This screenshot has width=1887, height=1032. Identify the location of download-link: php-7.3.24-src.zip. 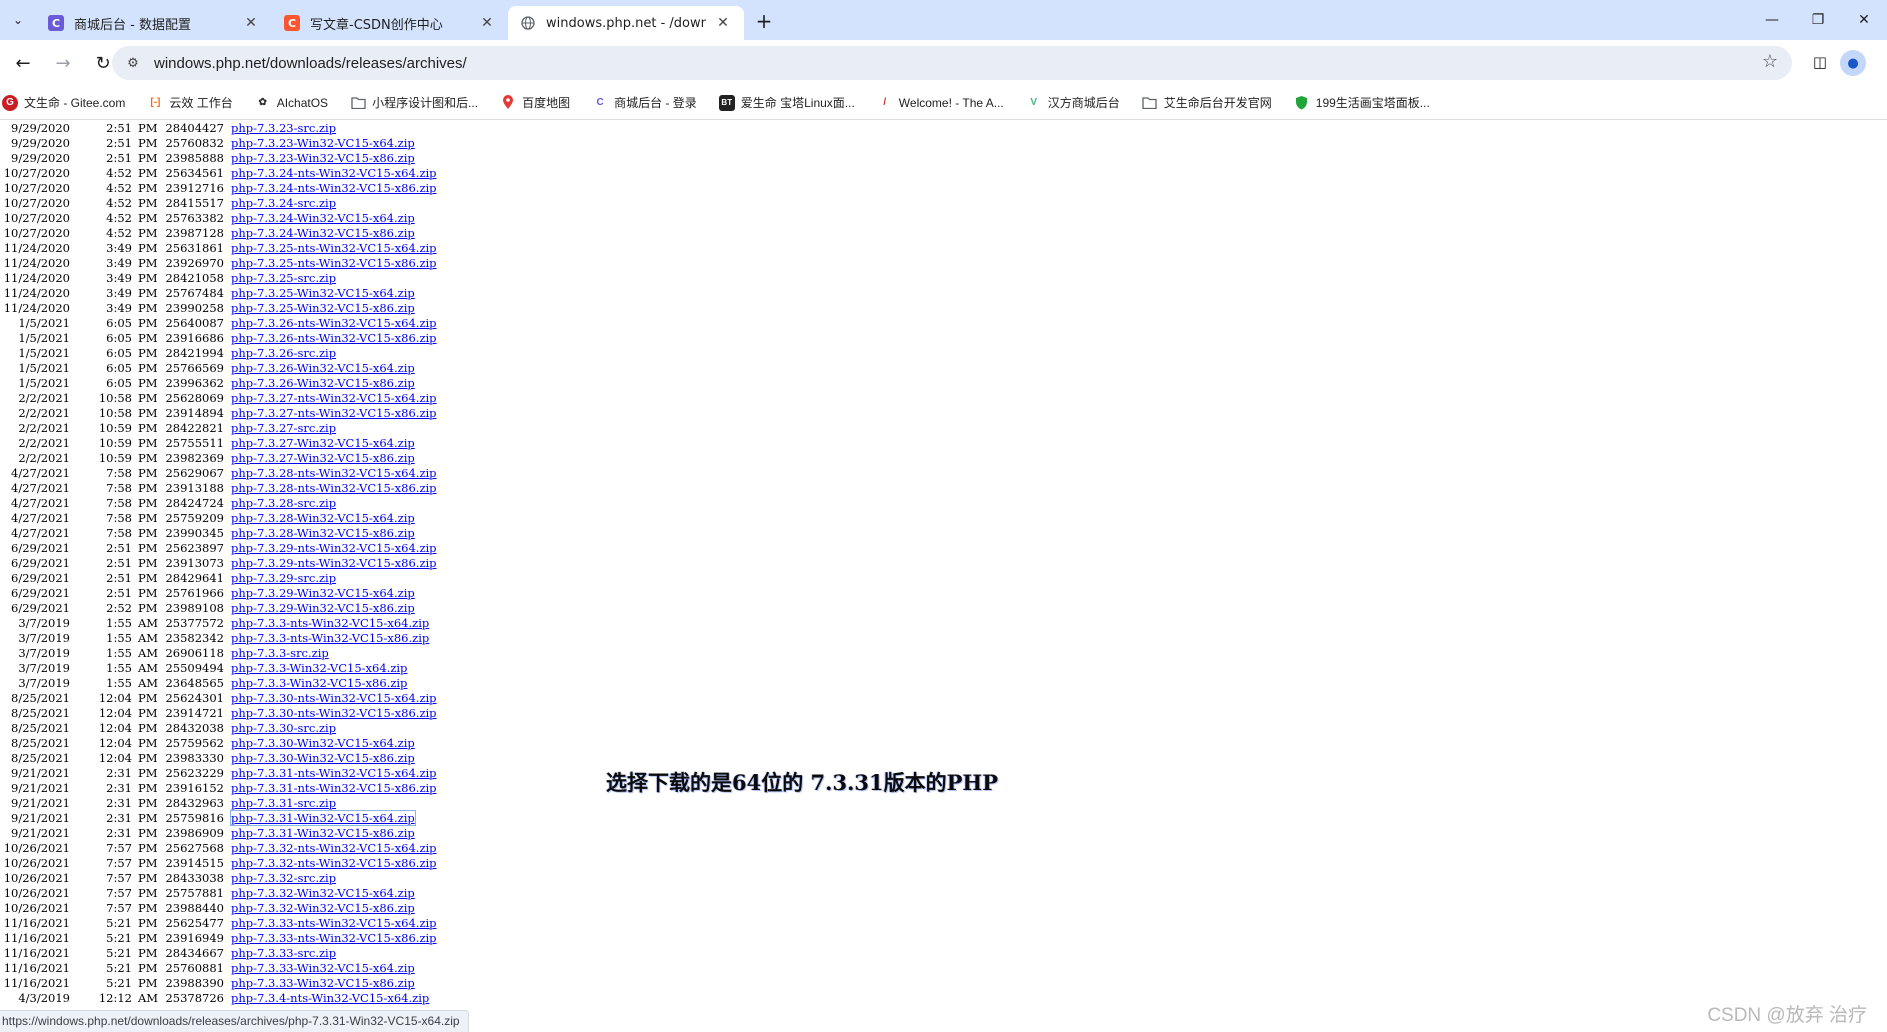
(283, 203).